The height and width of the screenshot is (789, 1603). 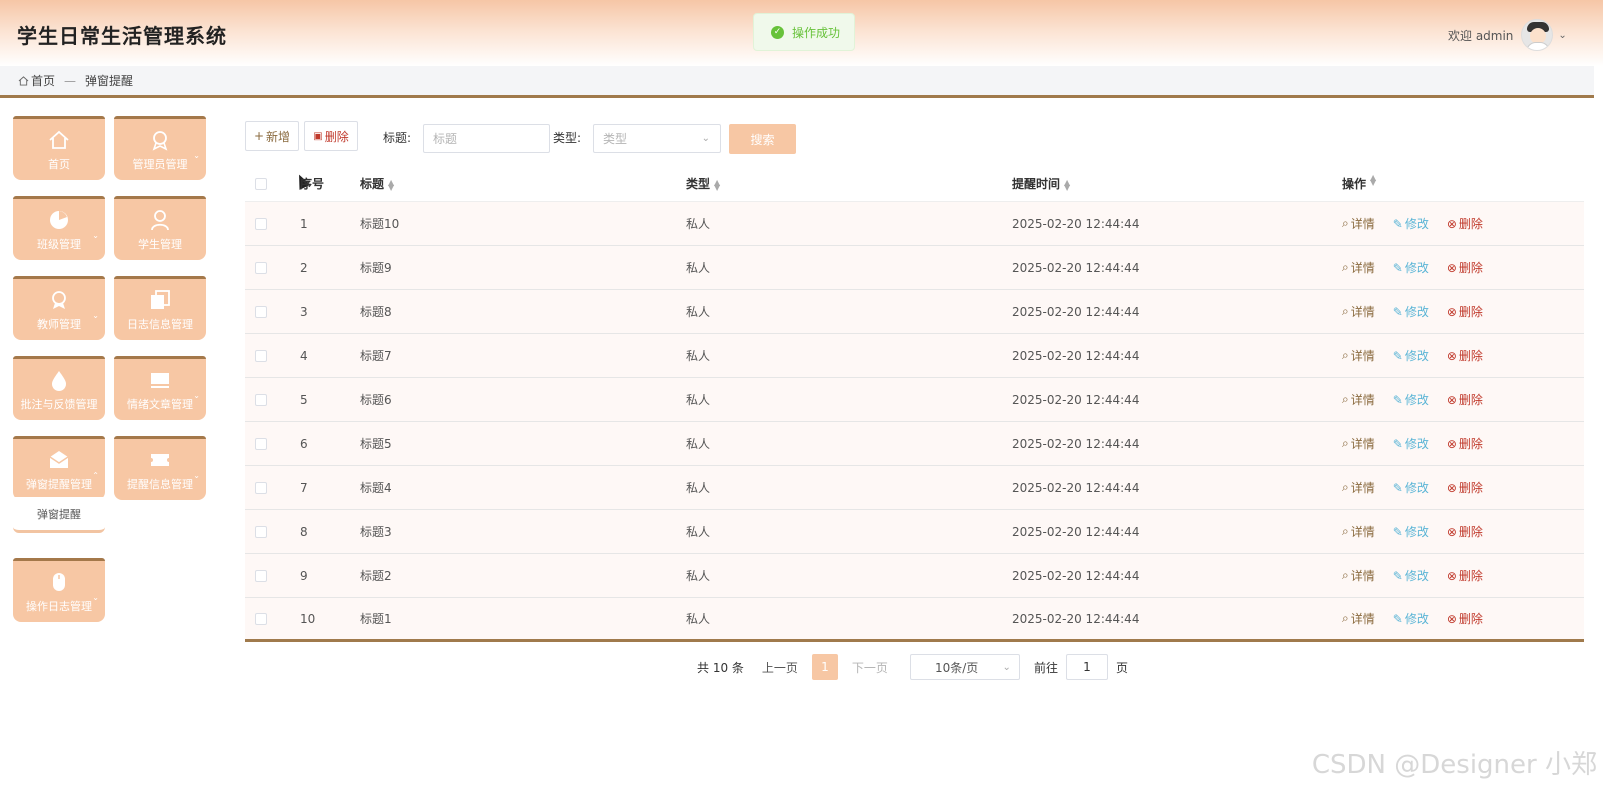 I want to click on avatar, so click(x=1537, y=35).